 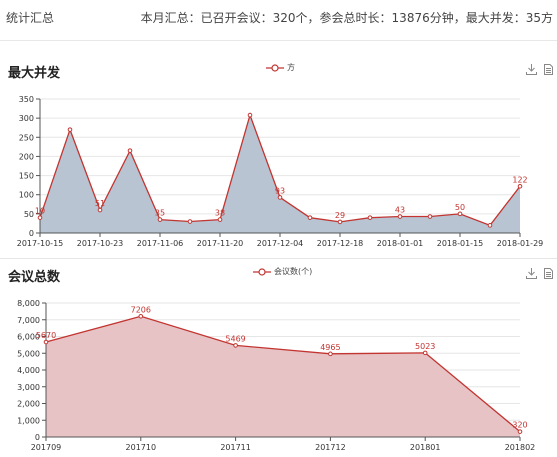 I want to click on data-label: 51, so click(x=100, y=203).